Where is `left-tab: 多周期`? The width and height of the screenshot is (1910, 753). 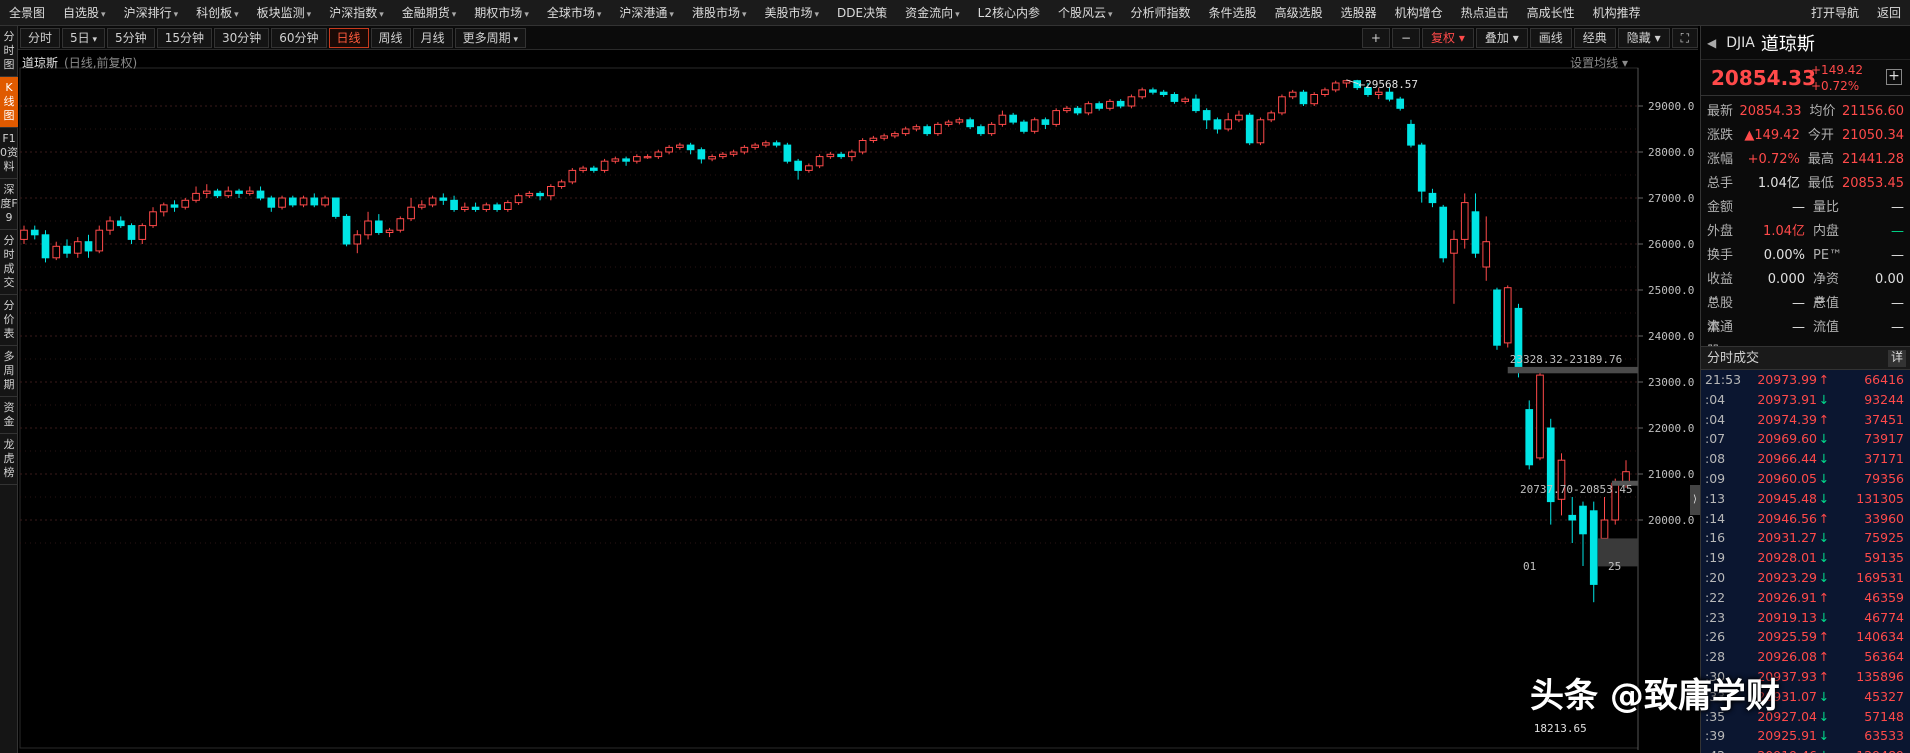 left-tab: 多周期 is located at coordinates (9, 371).